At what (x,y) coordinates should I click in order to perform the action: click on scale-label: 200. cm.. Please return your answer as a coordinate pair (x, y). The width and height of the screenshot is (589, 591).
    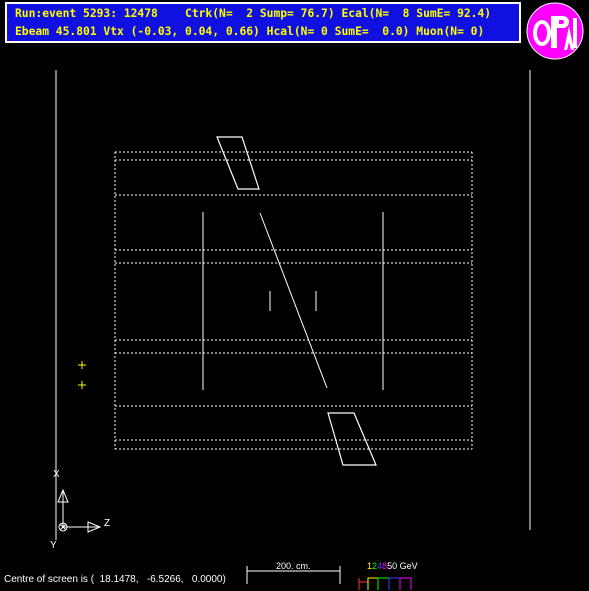
    Looking at the image, I should click on (293, 566).